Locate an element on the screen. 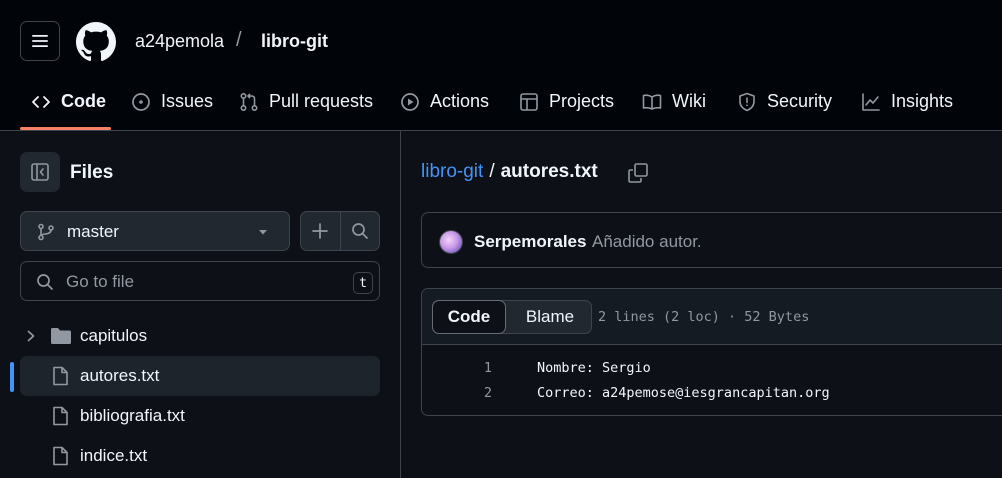  tab-code-label: Code is located at coordinates (83, 101).